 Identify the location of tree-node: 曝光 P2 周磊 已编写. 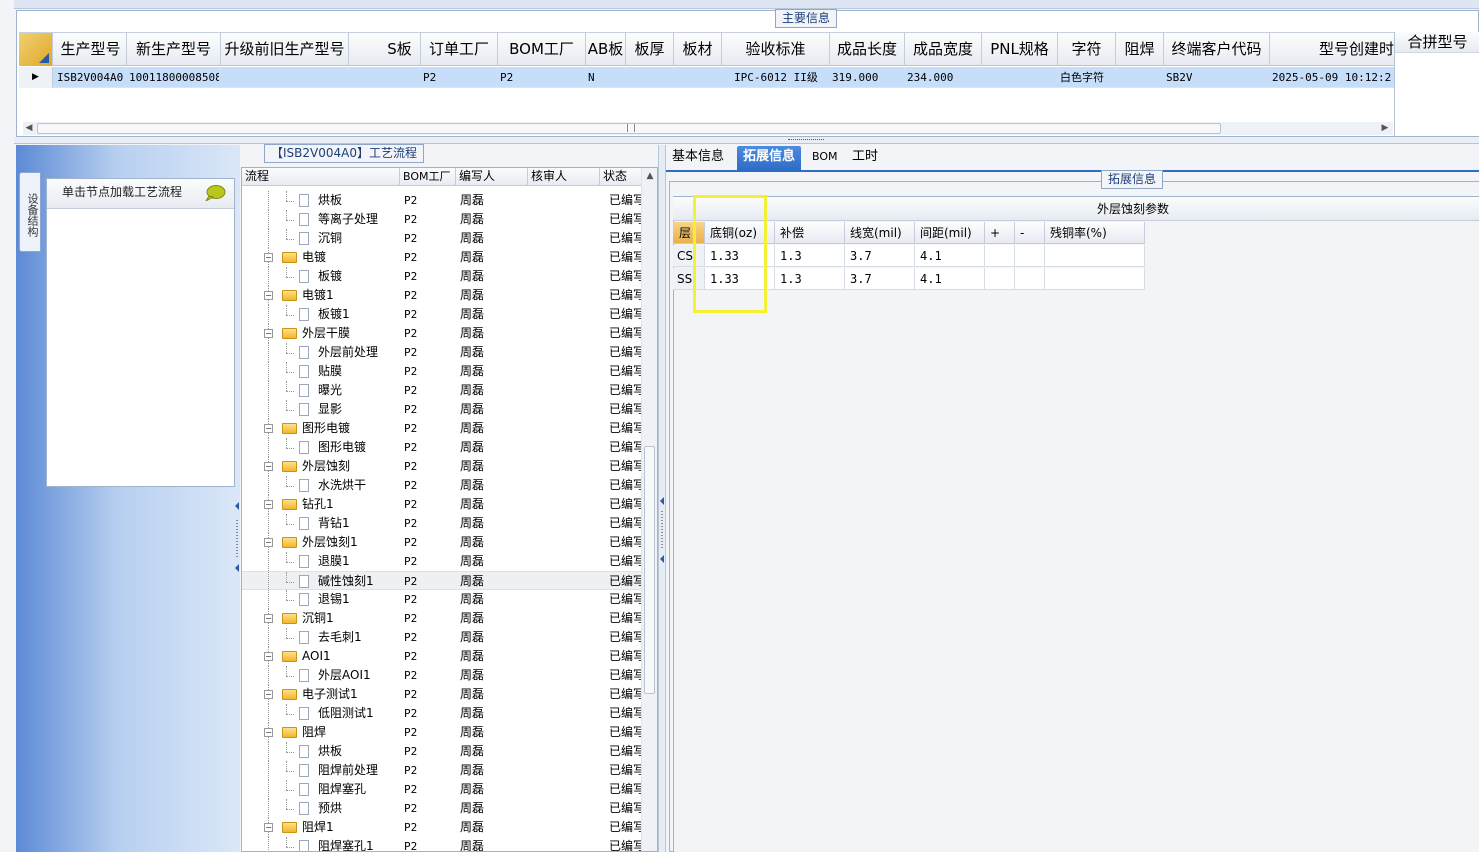
(442, 390).